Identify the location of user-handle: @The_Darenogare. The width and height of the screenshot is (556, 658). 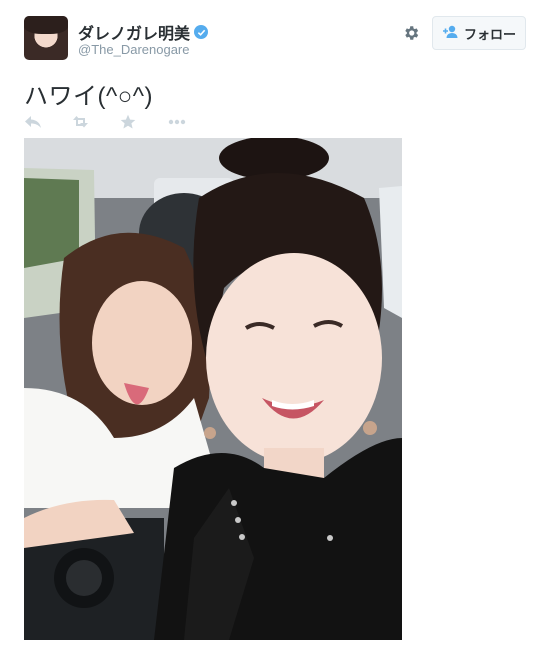
(133, 49).